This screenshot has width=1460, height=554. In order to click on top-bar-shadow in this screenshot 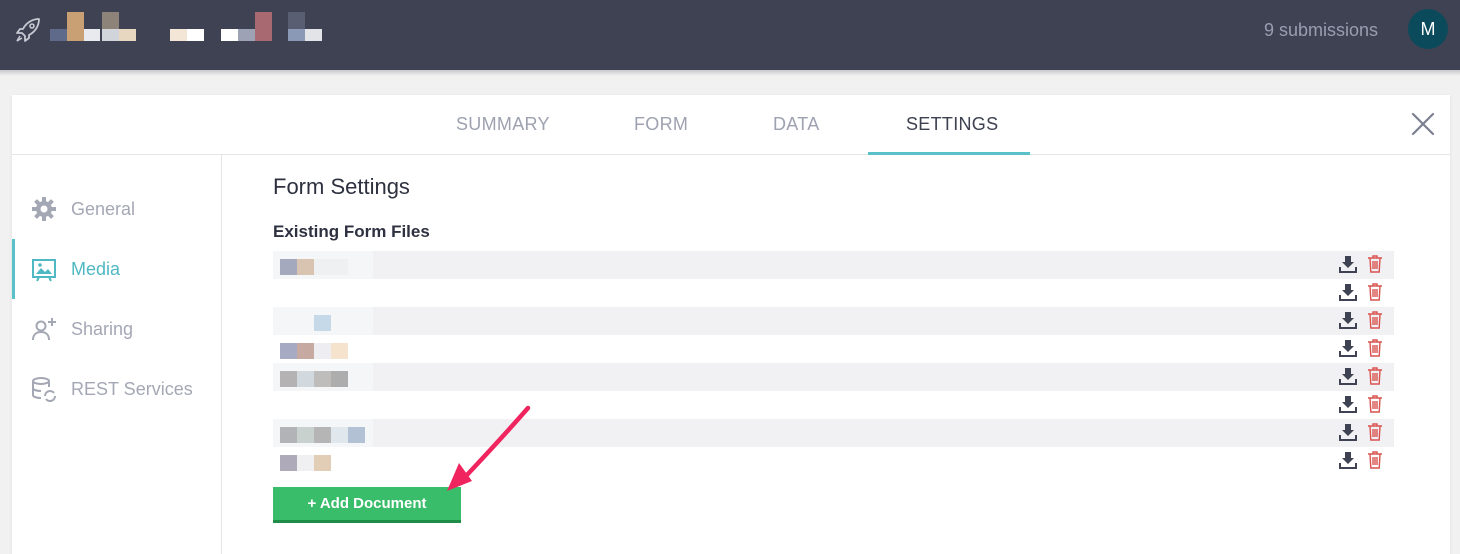, I will do `click(730, 73)`.